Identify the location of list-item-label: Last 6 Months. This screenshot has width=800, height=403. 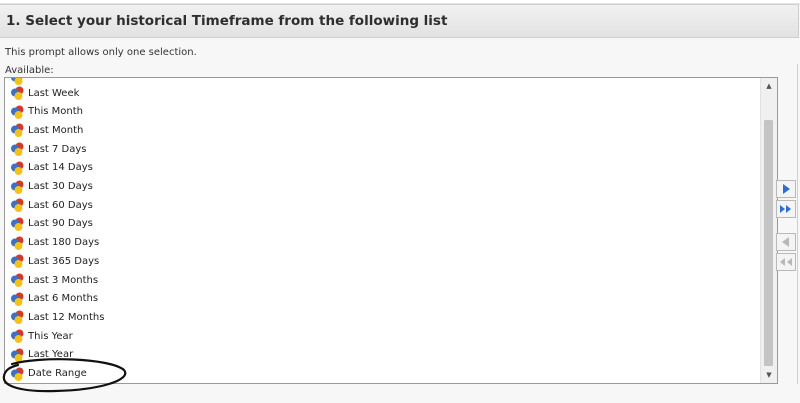
(63, 299).